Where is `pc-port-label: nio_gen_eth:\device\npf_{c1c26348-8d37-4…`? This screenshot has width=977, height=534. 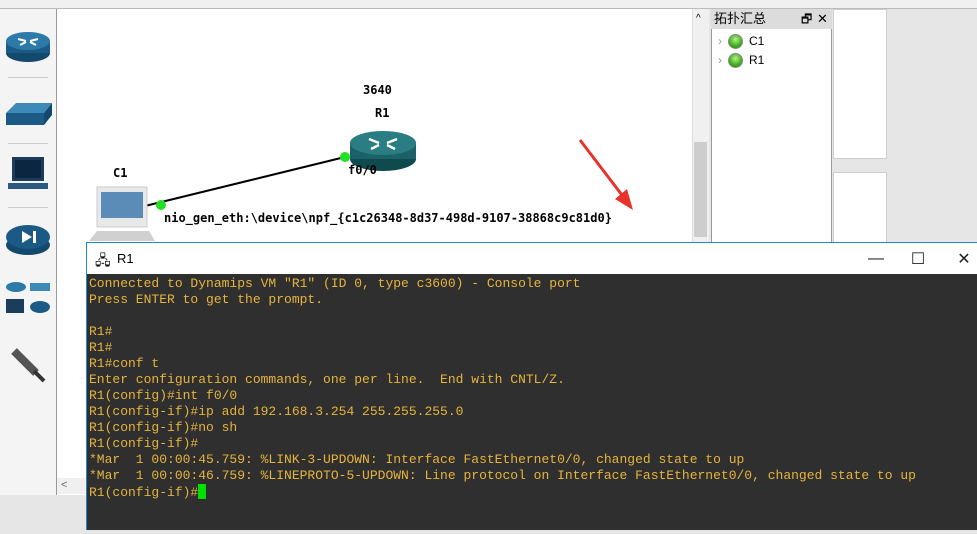
pc-port-label: nio_gen_eth:\device\npf_{c1c26348-8d37-4… is located at coordinates (388, 218).